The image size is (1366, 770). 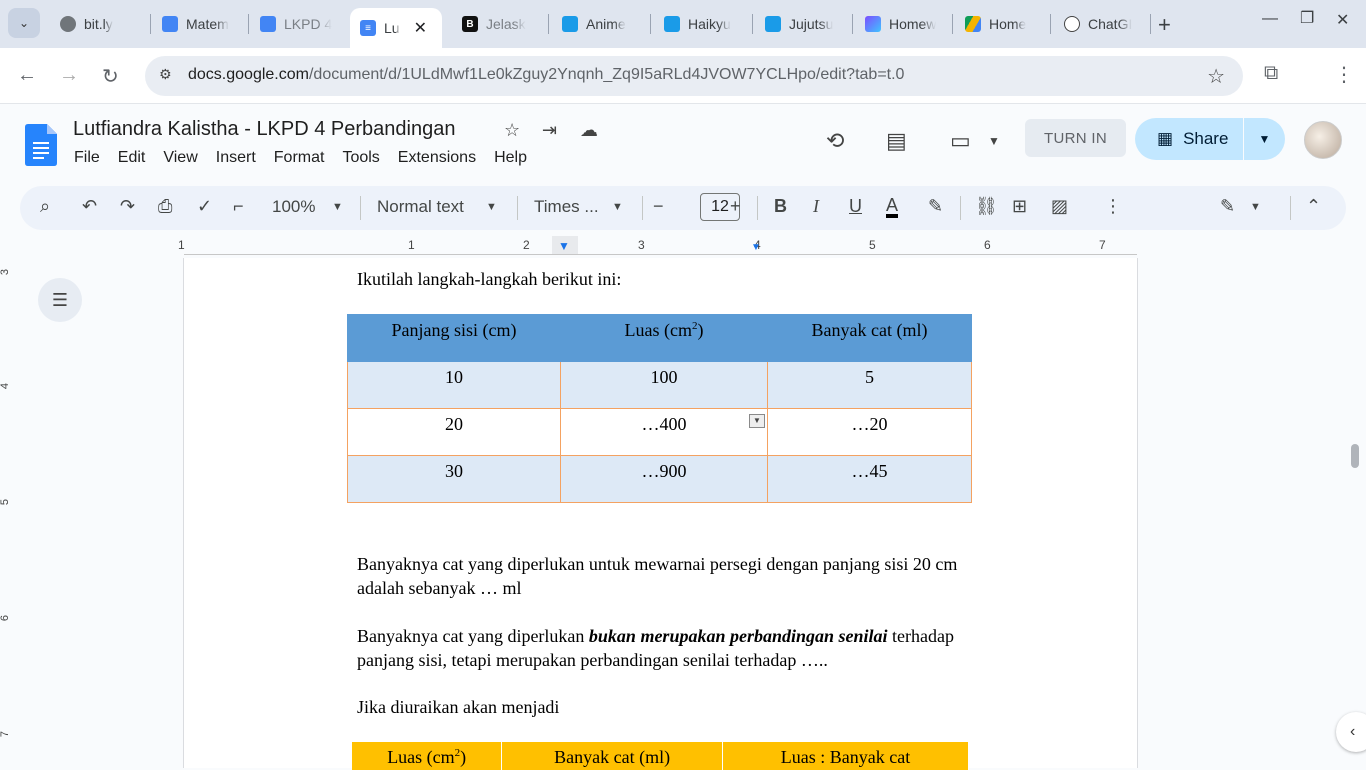 I want to click on share-button: ▦ Share, so click(x=1189, y=139).